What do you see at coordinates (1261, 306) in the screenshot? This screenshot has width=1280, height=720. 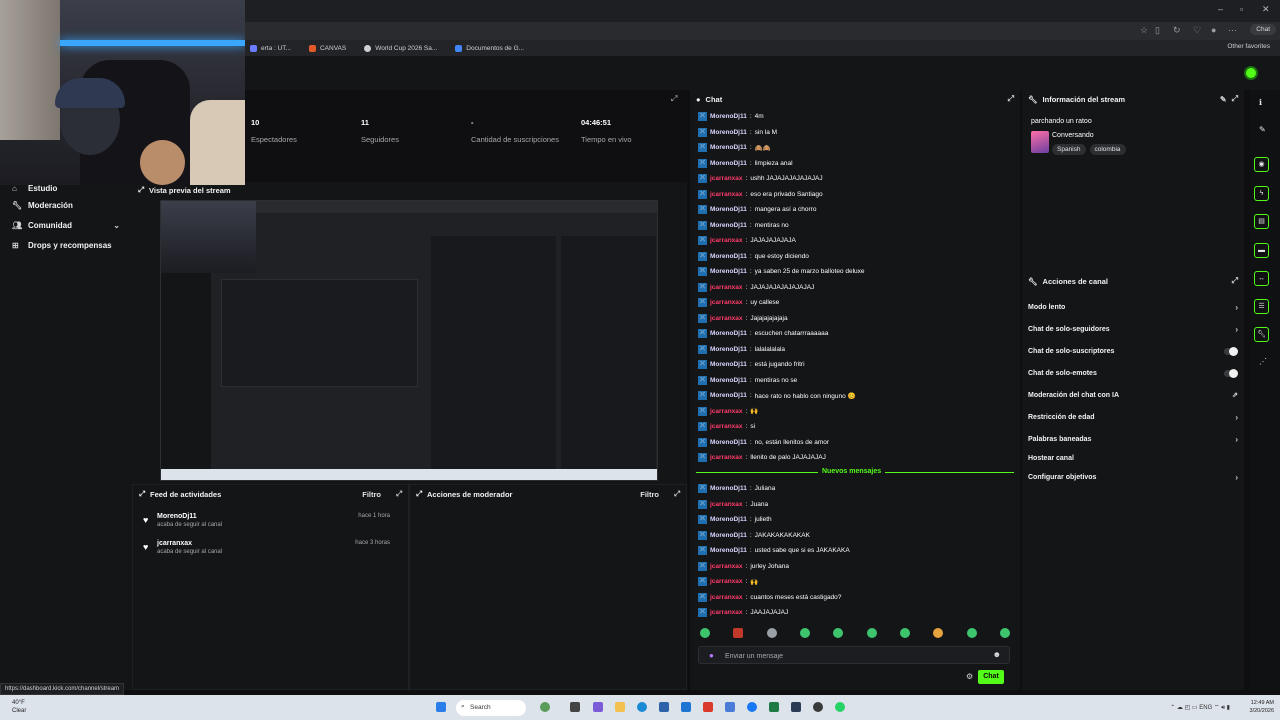 I see `list-icon: ☰` at bounding box center [1261, 306].